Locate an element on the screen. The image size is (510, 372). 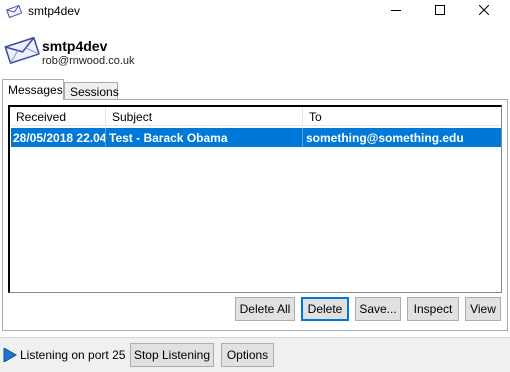
app-name: smtp4dev is located at coordinates (75, 46).